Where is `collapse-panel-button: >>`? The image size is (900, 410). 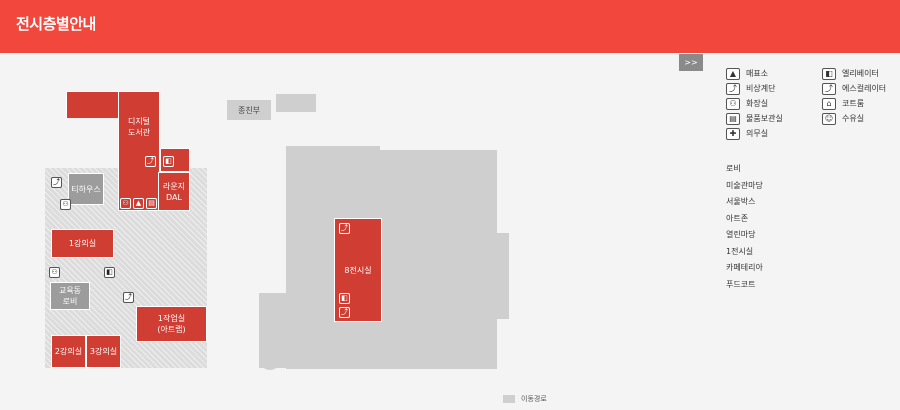 collapse-panel-button: >> is located at coordinates (691, 62).